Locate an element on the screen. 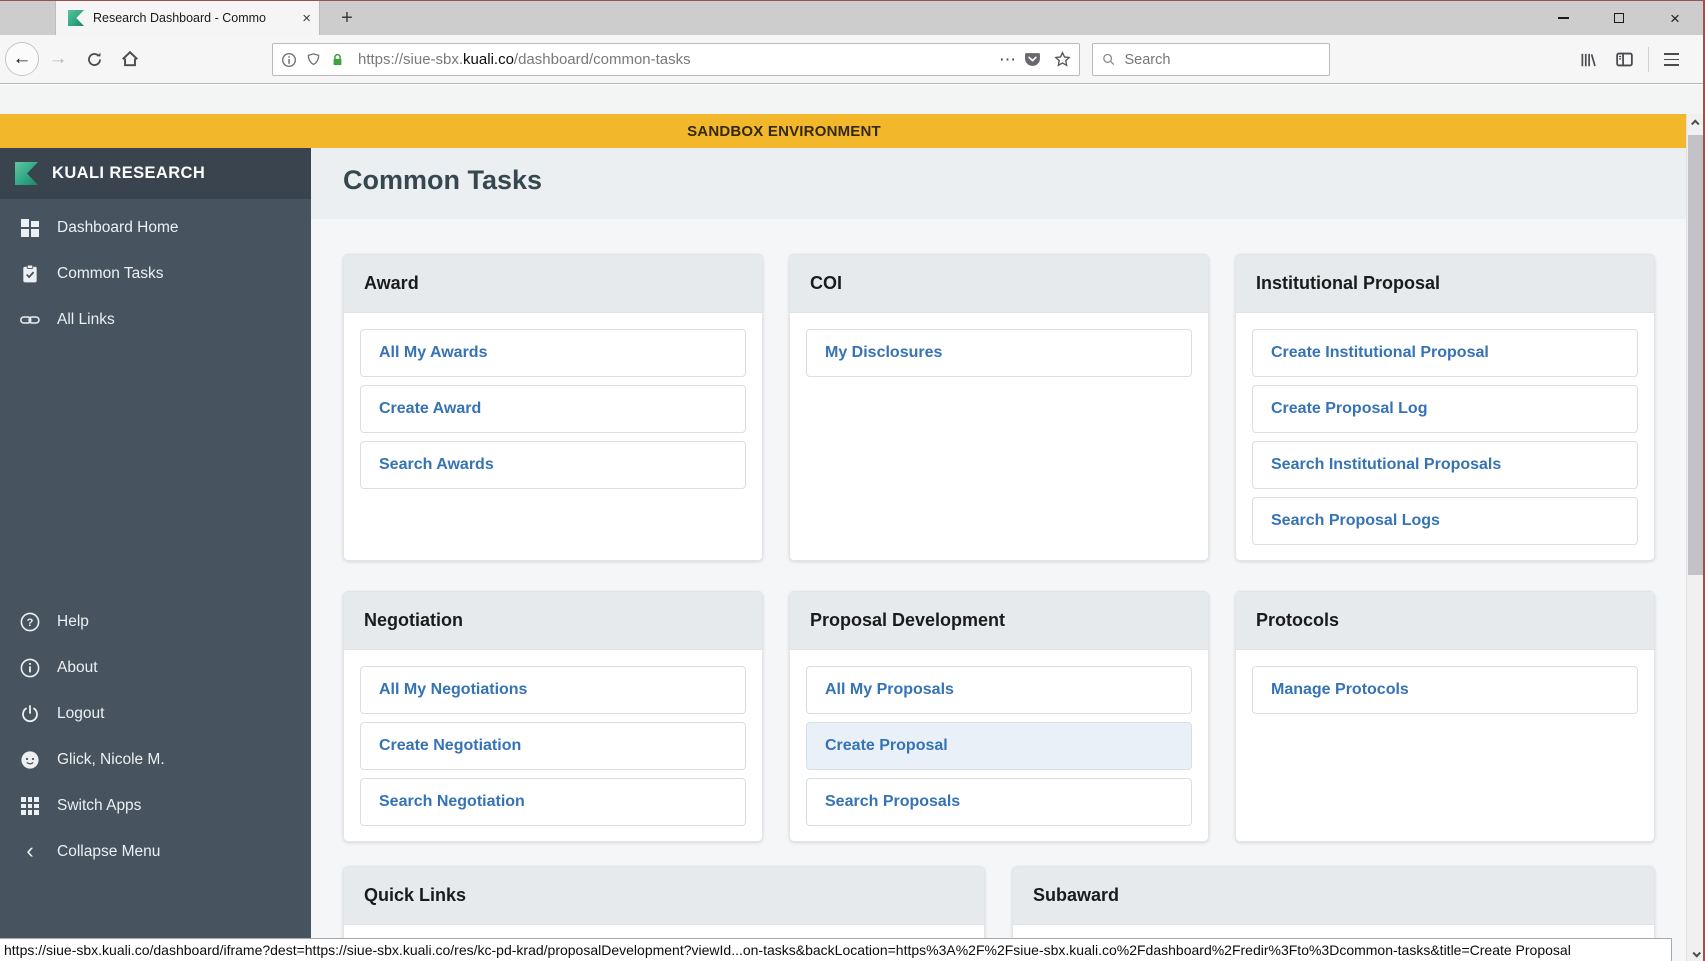 This screenshot has height=961, width=1705. toolbar-right is located at coordinates (1626, 59).